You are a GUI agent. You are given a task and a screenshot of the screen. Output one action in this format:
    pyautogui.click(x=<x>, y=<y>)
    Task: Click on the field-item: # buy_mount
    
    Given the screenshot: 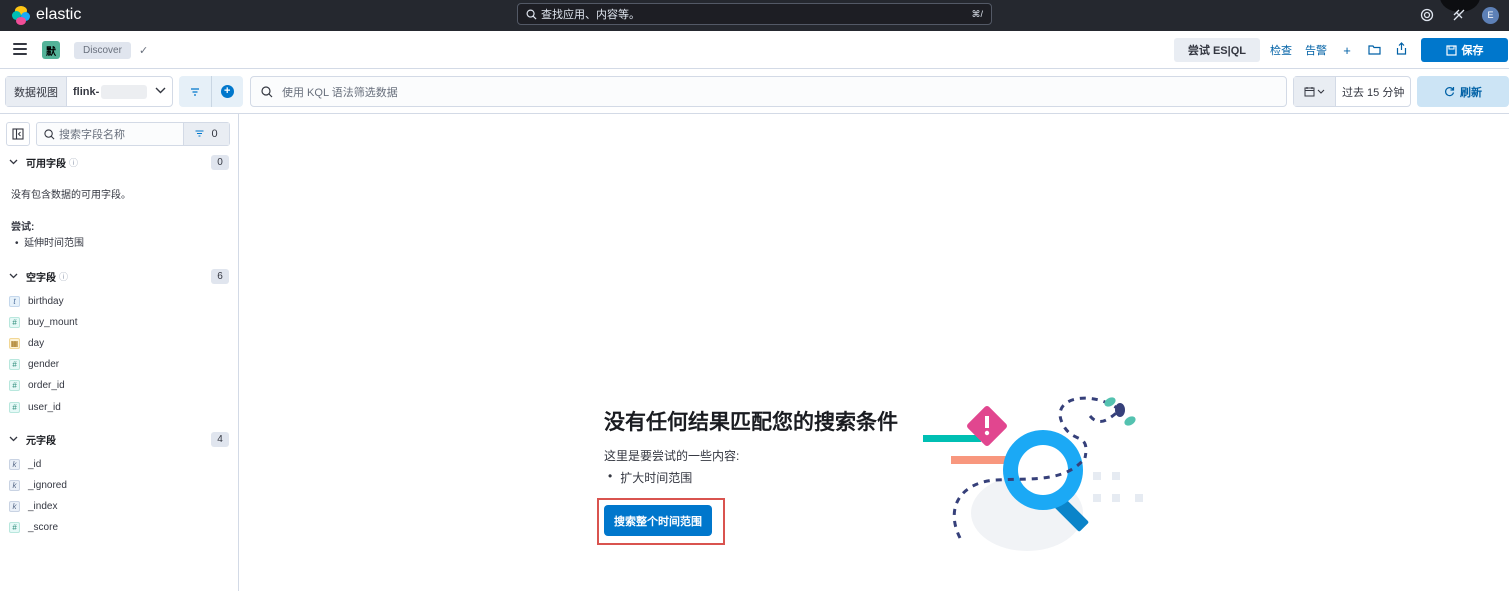 What is the action you would take?
    pyautogui.click(x=43, y=322)
    